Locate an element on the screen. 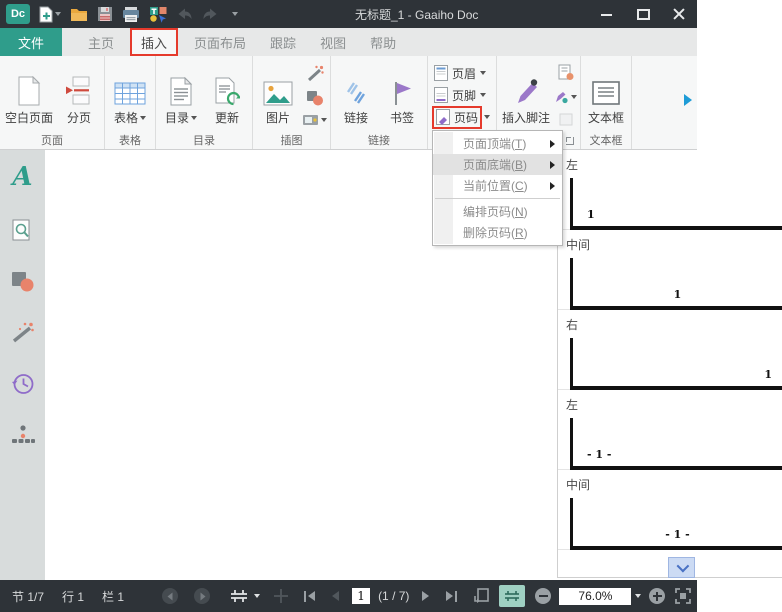  app-logo-icon: Dc is located at coordinates (18, 14).